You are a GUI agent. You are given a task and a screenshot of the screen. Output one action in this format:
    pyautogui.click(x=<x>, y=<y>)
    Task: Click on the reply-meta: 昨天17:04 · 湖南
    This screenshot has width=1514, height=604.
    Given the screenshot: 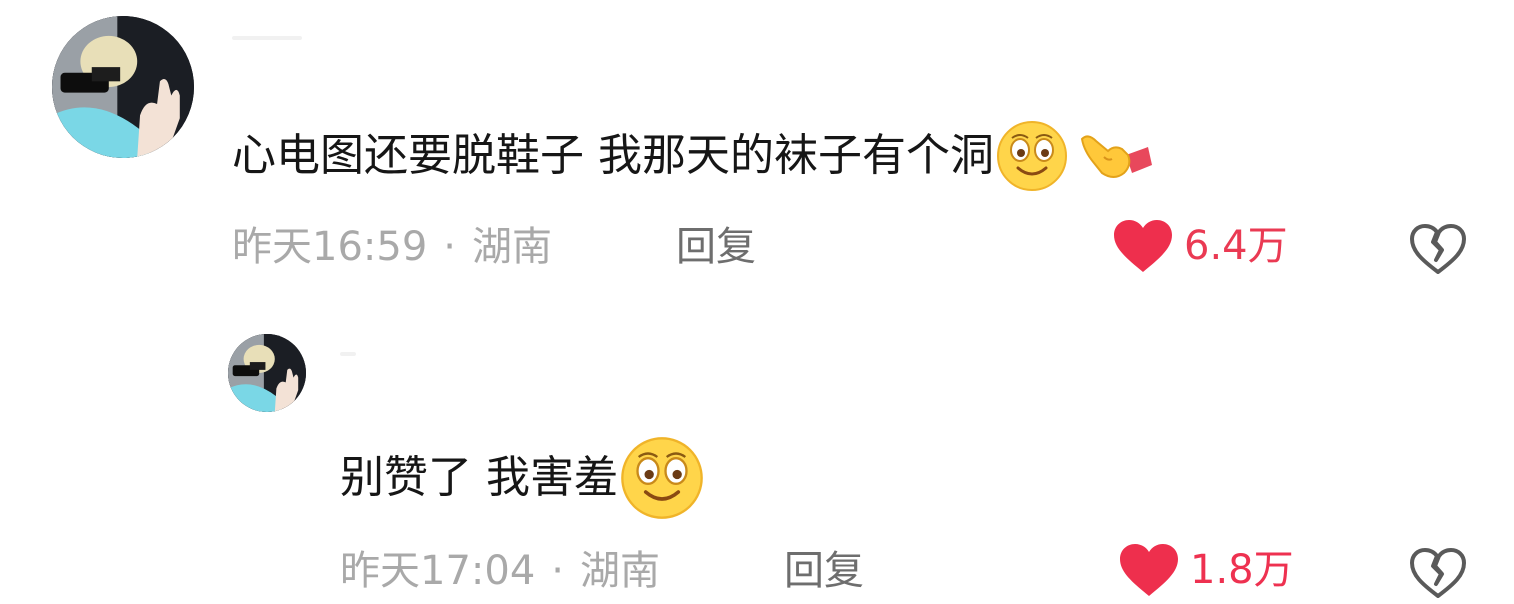 What is the action you would take?
    pyautogui.click(x=500, y=571)
    